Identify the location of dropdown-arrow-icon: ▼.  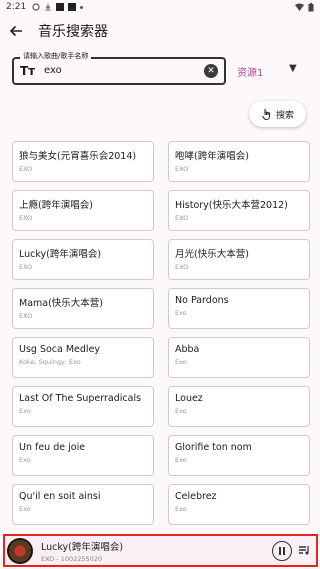
(293, 68).